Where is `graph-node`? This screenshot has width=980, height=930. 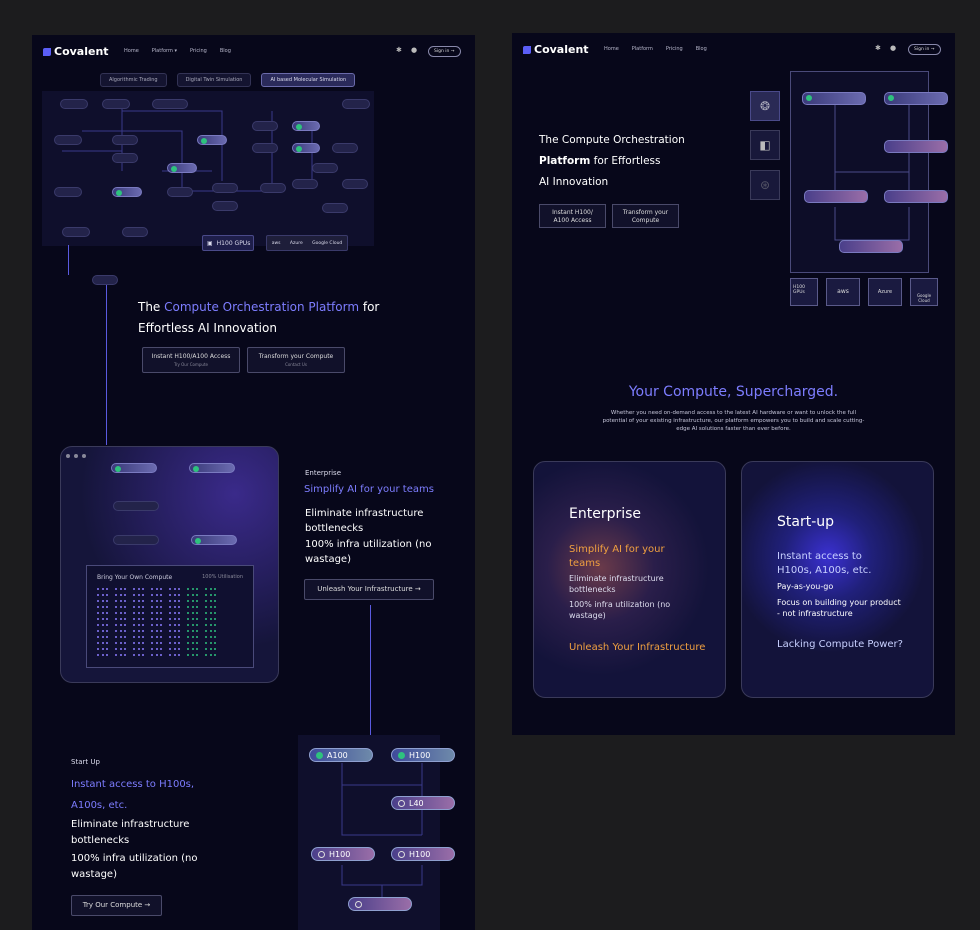
graph-node is located at coordinates (265, 148).